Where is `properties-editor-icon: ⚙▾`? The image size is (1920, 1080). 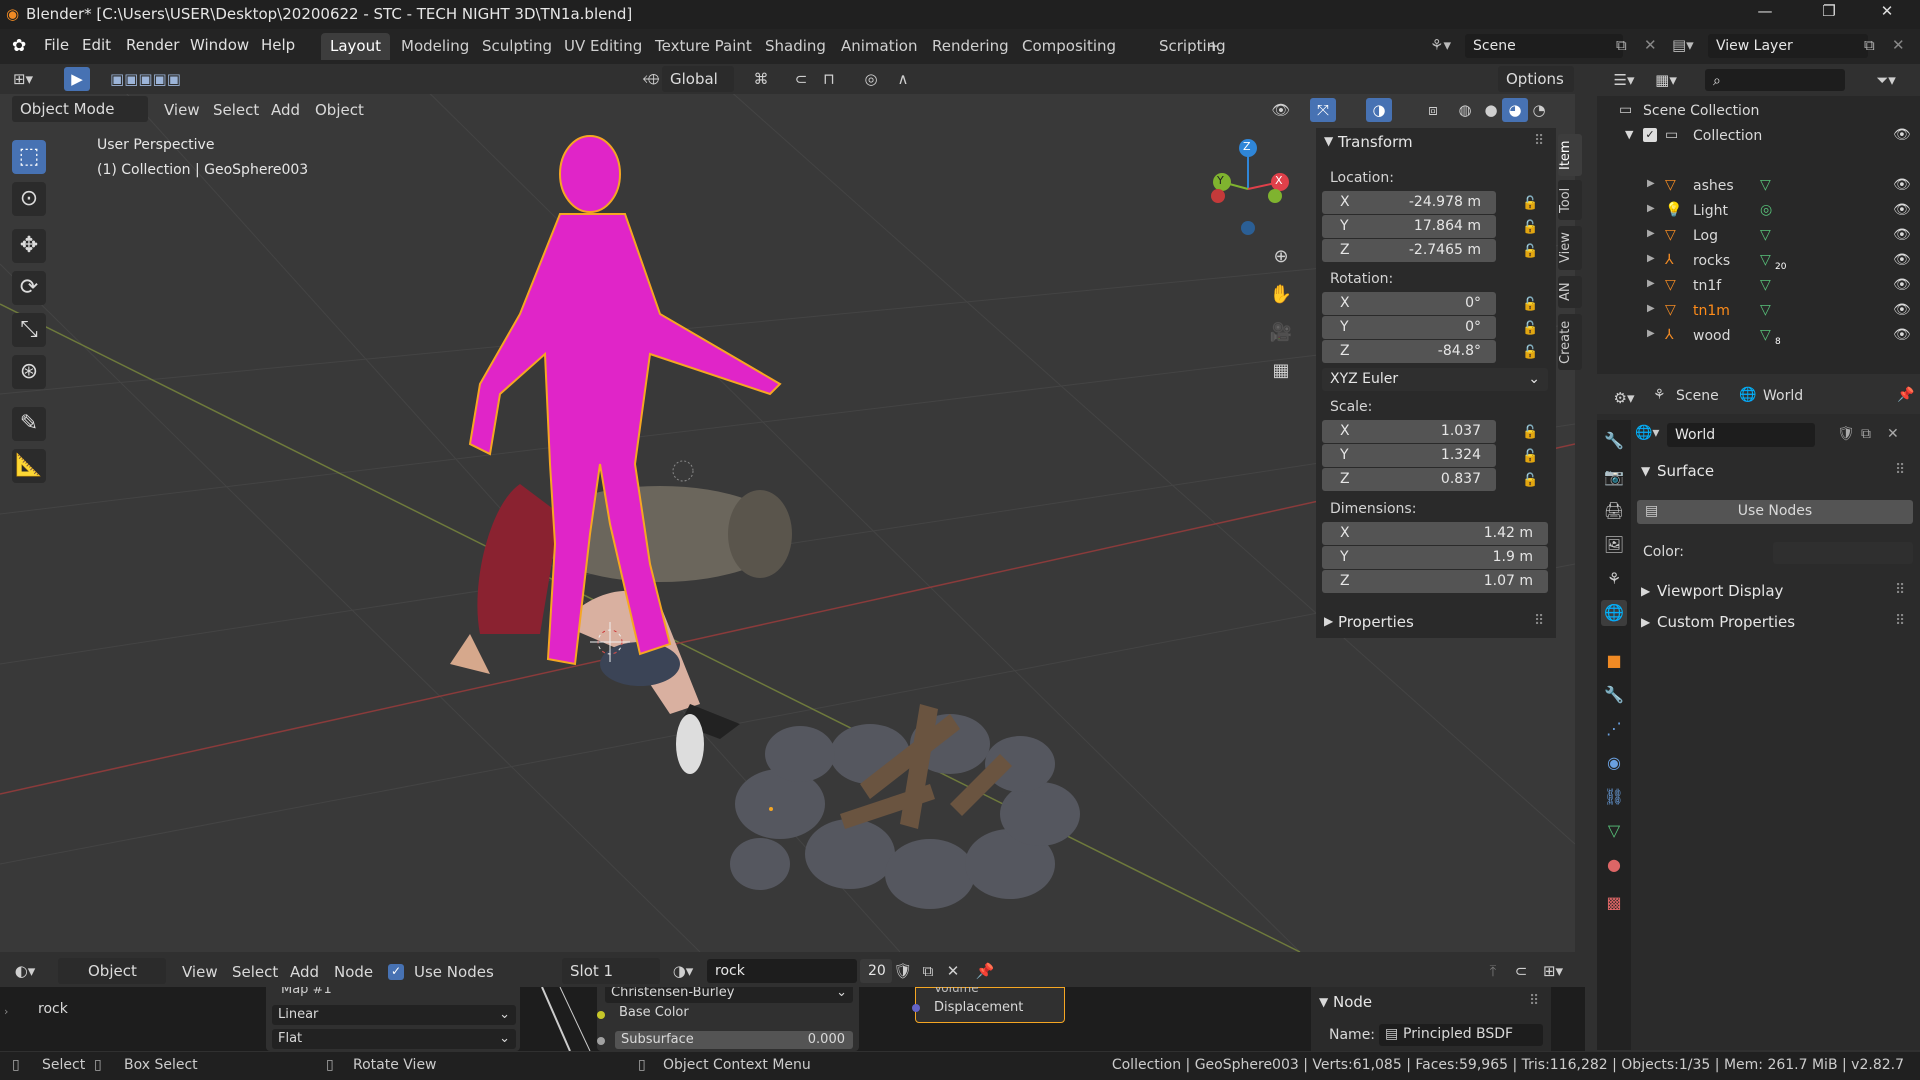
properties-editor-icon: ⚙▾ is located at coordinates (1624, 398).